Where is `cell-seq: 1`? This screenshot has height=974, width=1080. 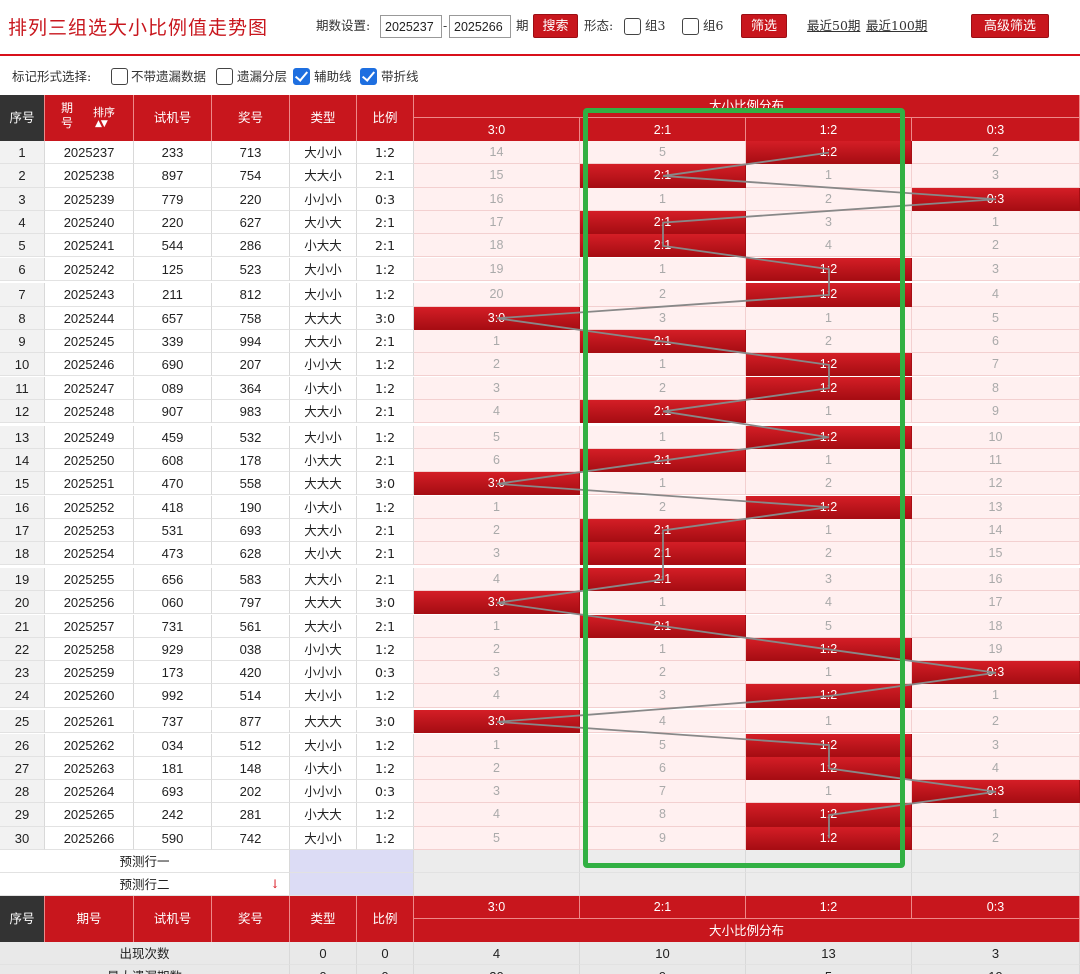
cell-seq: 1 is located at coordinates (22, 153).